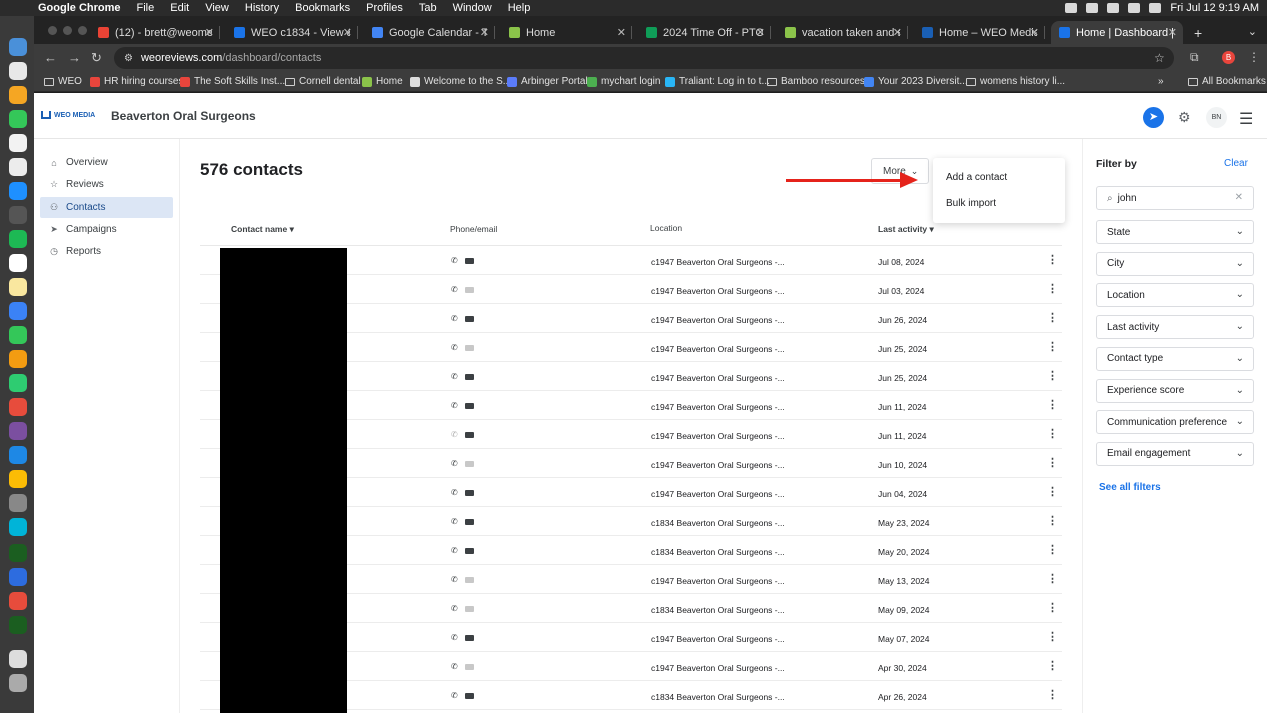  What do you see at coordinates (1175, 358) in the screenshot?
I see `filter-select-contact-type: Contact type ⌄` at bounding box center [1175, 358].